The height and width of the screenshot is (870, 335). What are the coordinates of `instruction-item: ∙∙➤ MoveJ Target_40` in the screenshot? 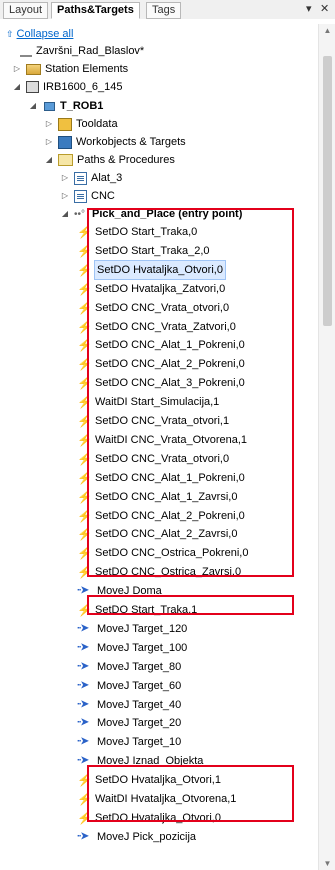 It's located at (129, 705).